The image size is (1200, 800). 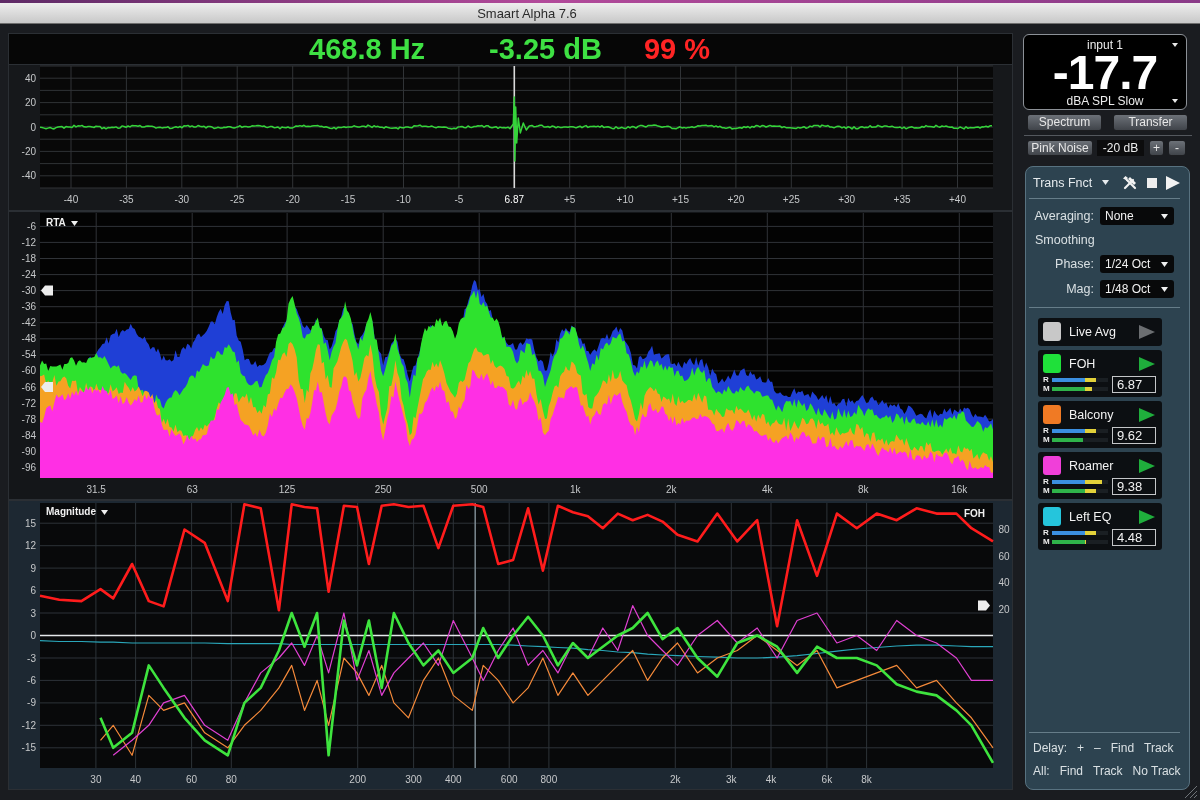 I want to click on delay-field: 9.38, so click(x=1134, y=486).